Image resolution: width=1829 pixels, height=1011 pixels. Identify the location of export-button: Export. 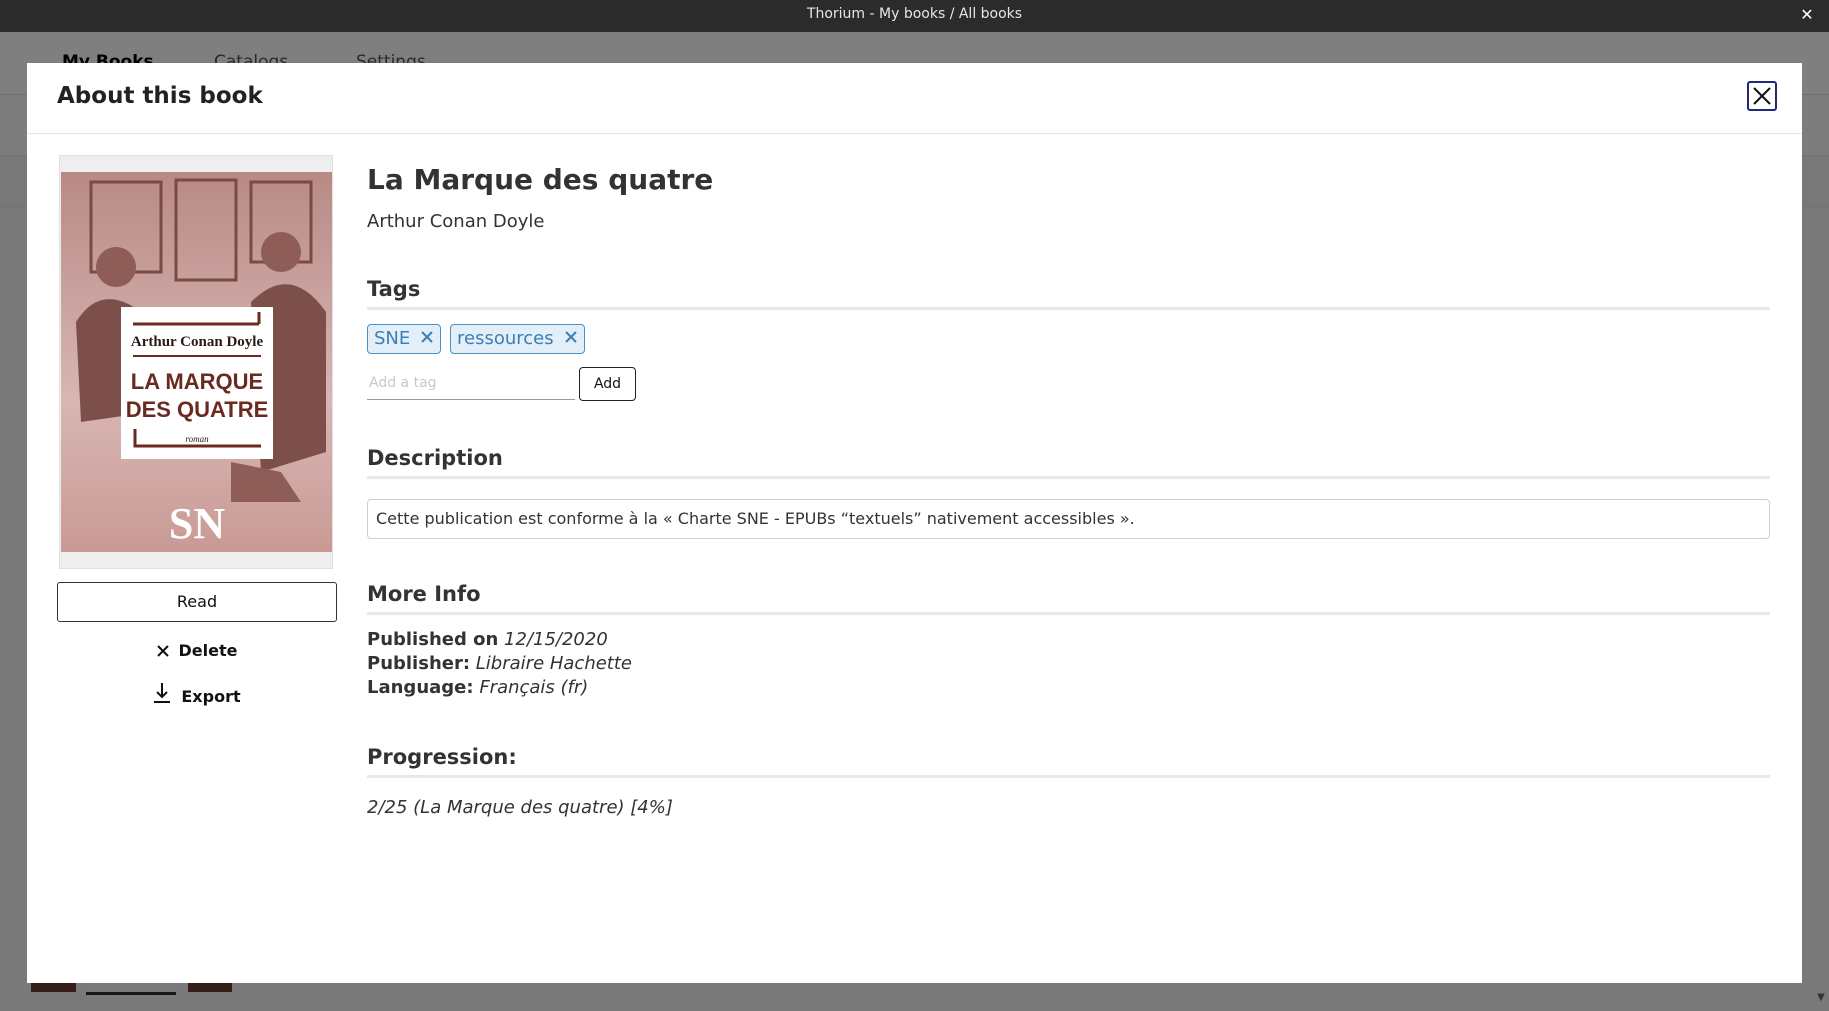
(197, 696).